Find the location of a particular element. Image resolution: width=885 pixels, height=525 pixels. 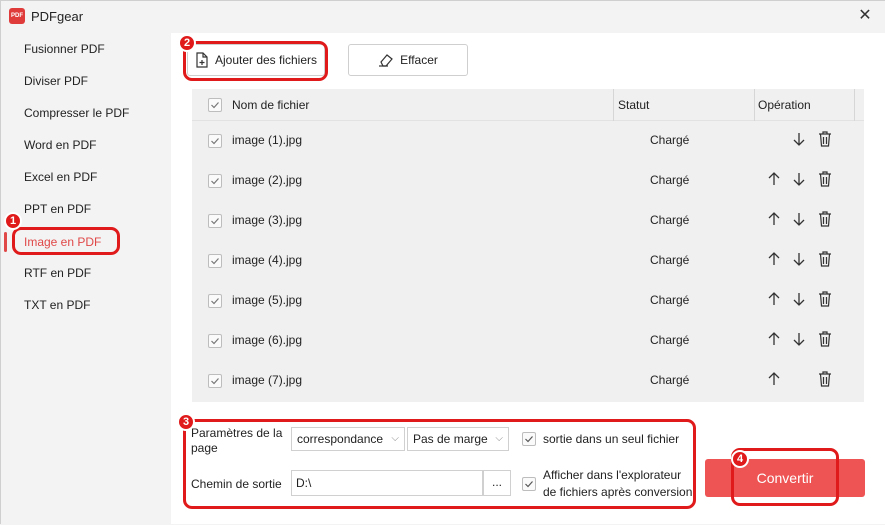

margin-value: Pas de marge is located at coordinates (450, 439).